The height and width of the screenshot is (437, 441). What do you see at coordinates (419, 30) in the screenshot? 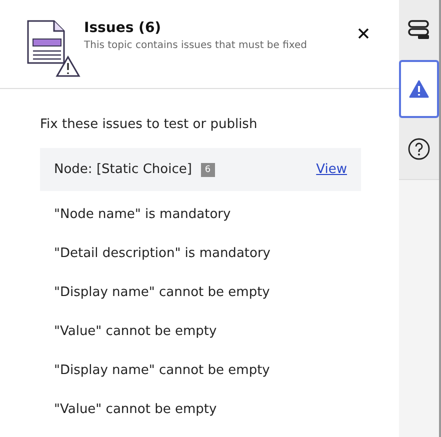
I see `layers-icon` at bounding box center [419, 30].